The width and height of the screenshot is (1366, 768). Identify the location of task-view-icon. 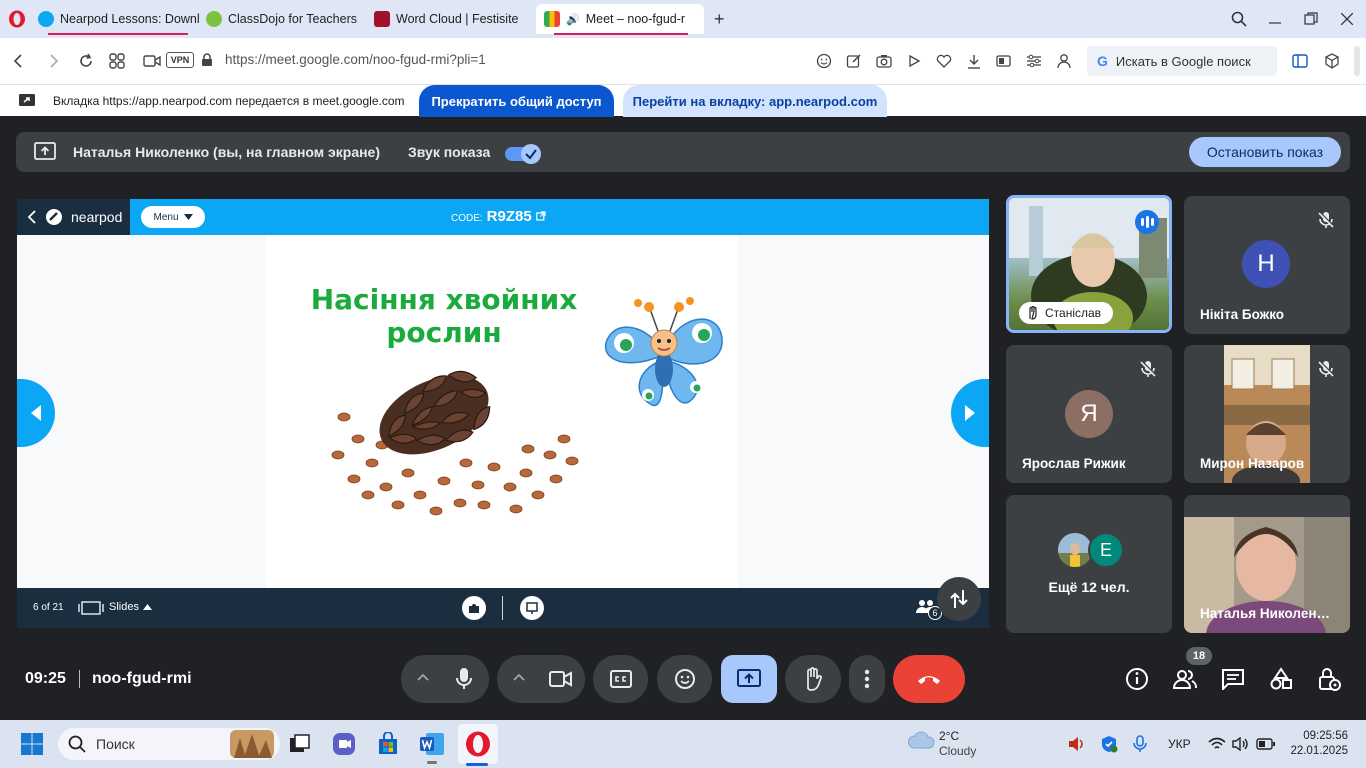
(300, 744).